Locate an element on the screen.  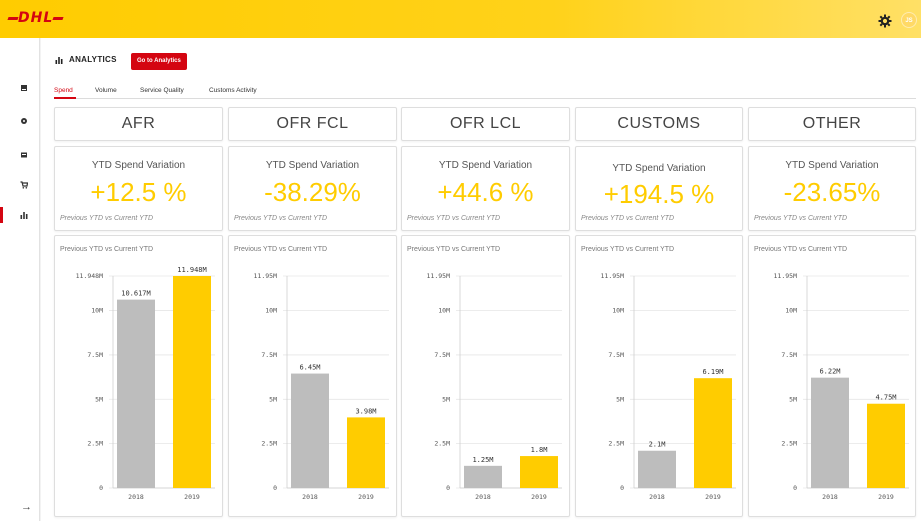
category-title: OFR LCL is located at coordinates (485, 123).